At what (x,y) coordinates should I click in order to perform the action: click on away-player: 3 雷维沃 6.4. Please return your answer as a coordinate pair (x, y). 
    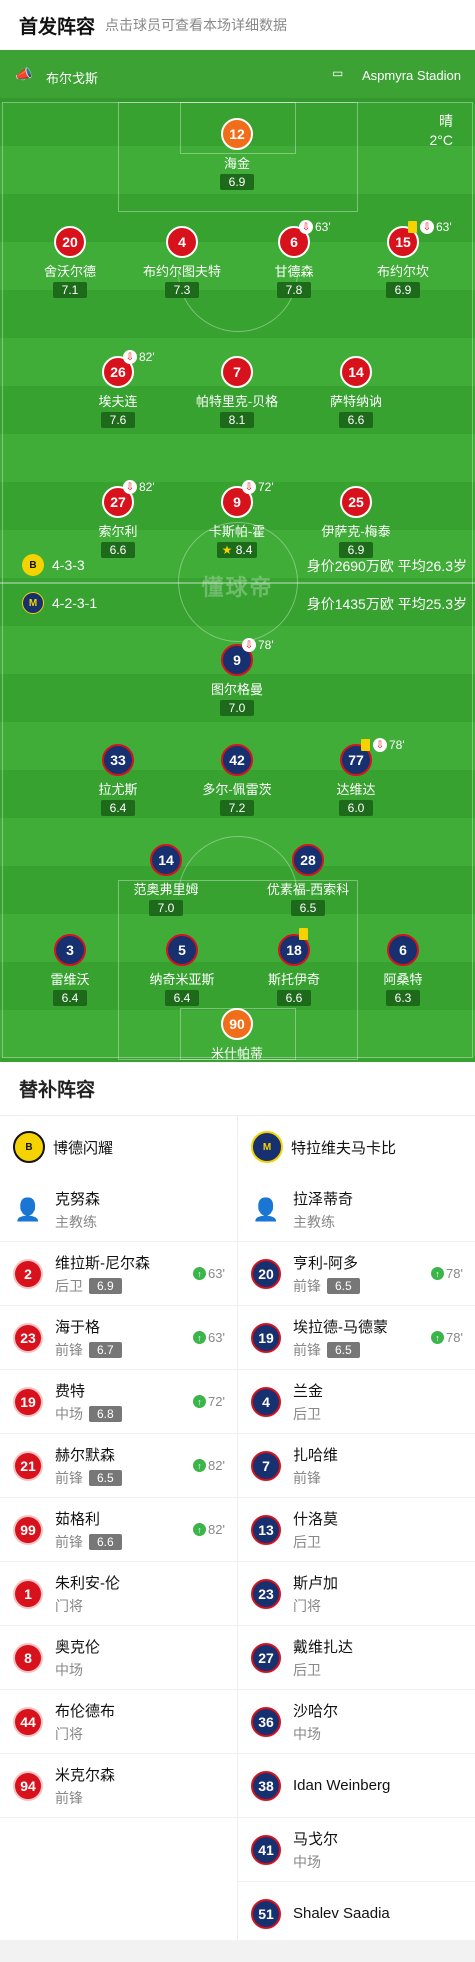
    Looking at the image, I should click on (70, 970).